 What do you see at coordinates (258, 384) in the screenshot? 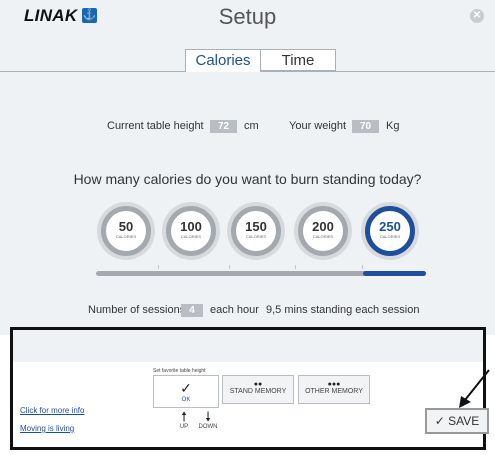
I see `stand-memory-icon: ●●` at bounding box center [258, 384].